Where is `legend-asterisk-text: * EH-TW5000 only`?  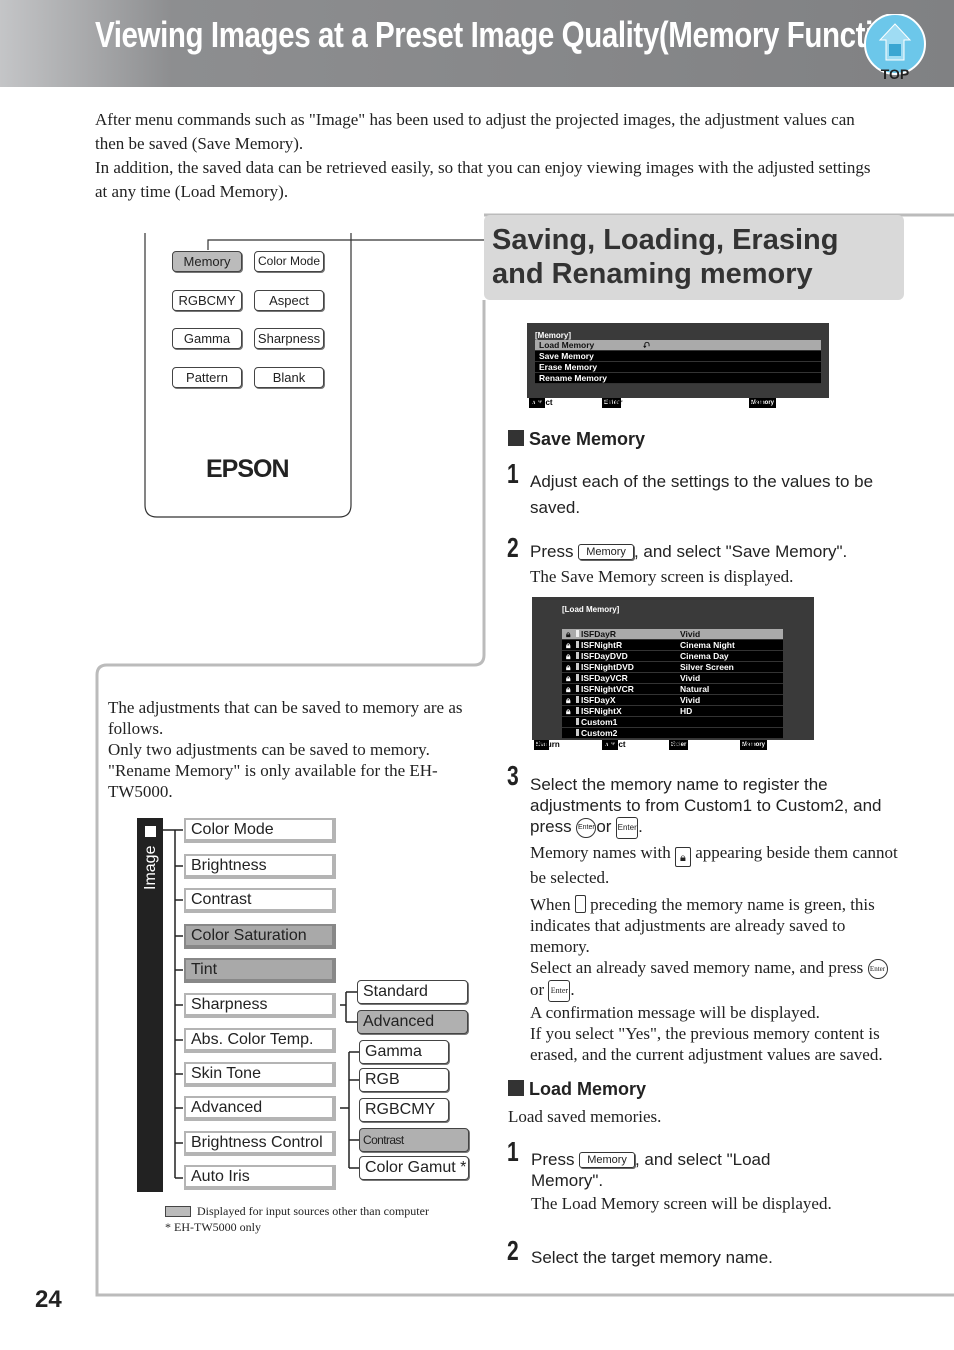 legend-asterisk-text: * EH-TW5000 only is located at coordinates (213, 1227).